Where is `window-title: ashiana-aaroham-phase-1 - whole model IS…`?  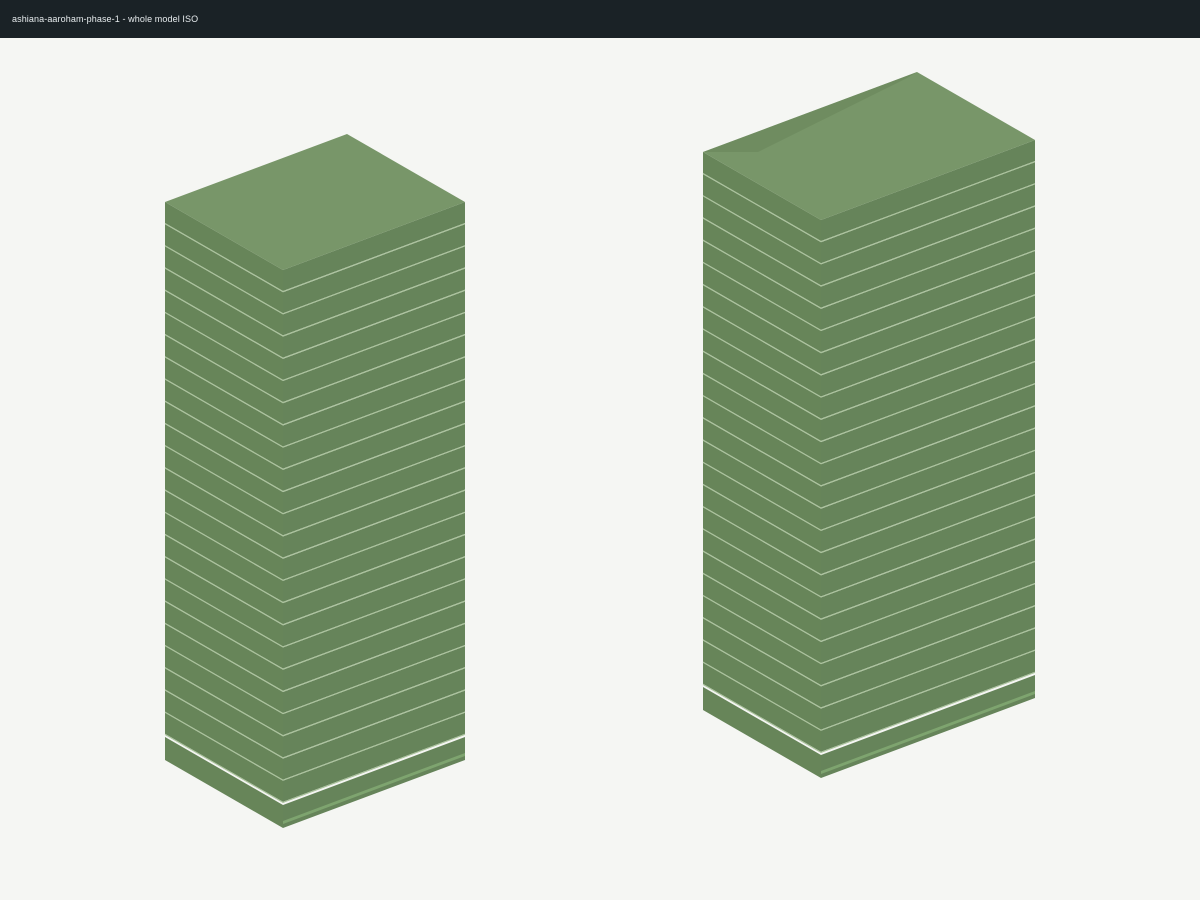 window-title: ashiana-aaroham-phase-1 - whole model IS… is located at coordinates (105, 19).